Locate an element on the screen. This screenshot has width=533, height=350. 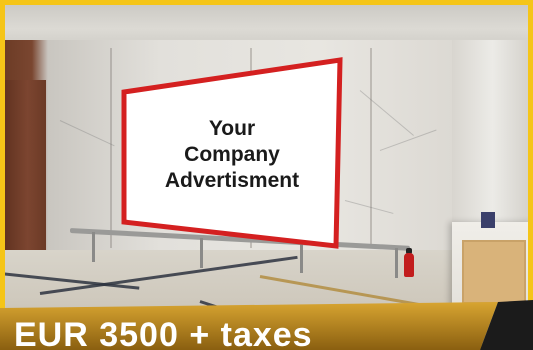
ad-line-2: Company is located at coordinates (232, 154).